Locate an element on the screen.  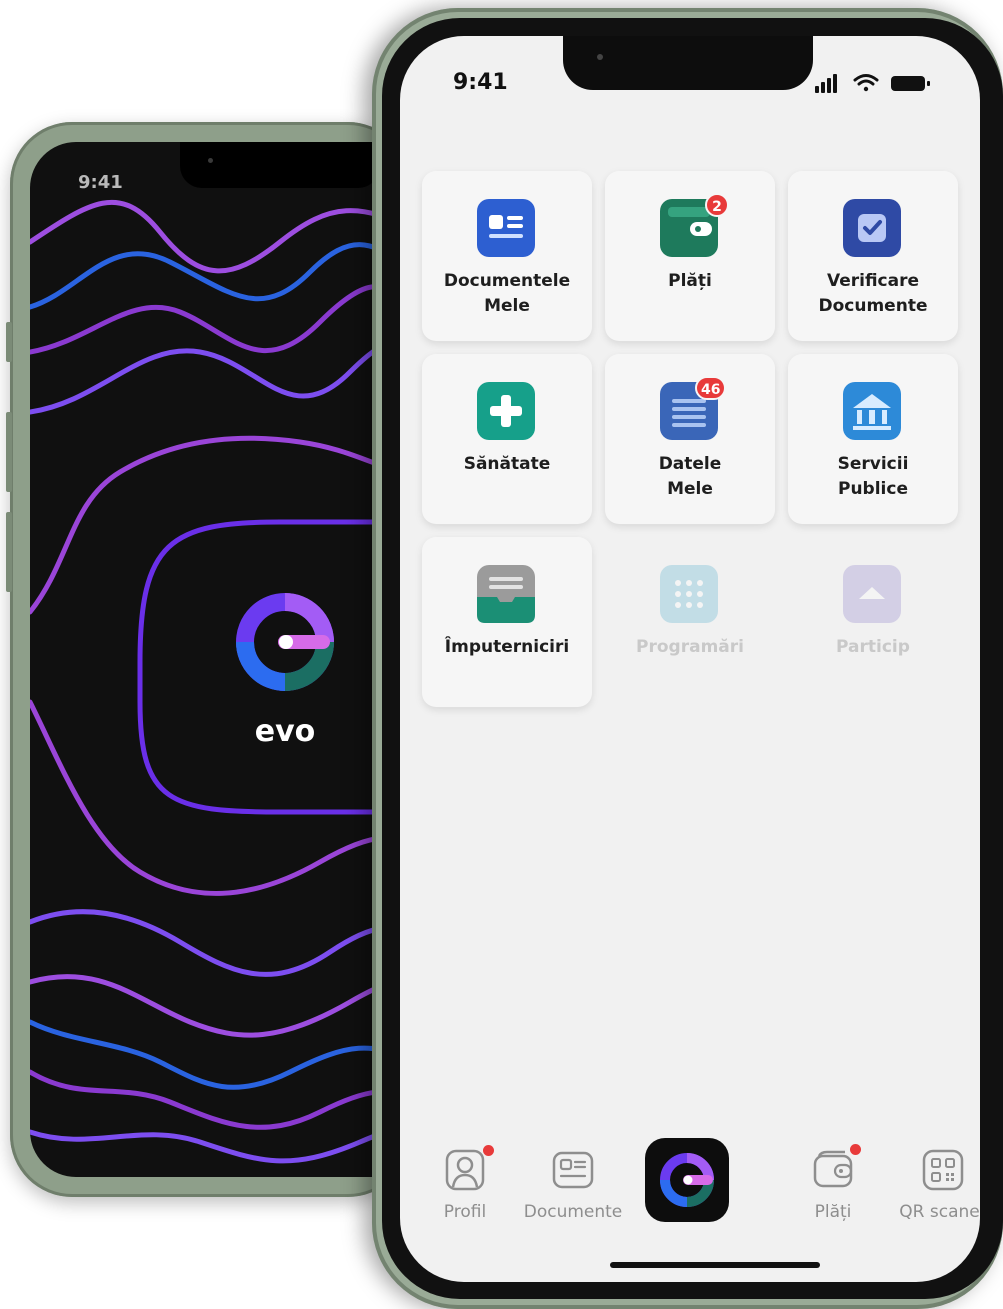
notification-badge: 2 is located at coordinates (717, 205).